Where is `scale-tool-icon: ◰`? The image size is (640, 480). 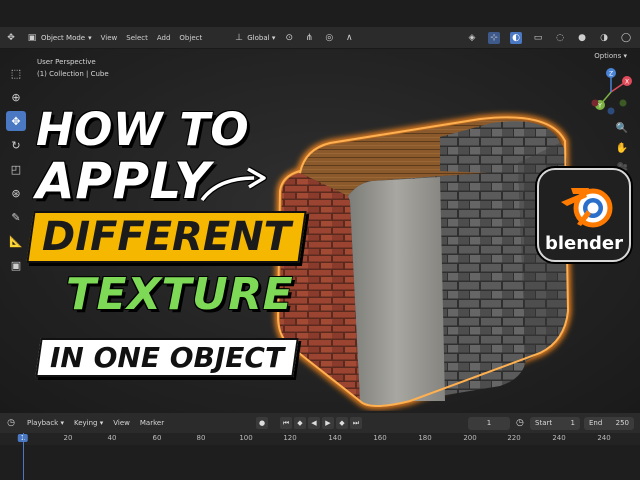 scale-tool-icon: ◰ is located at coordinates (16, 169).